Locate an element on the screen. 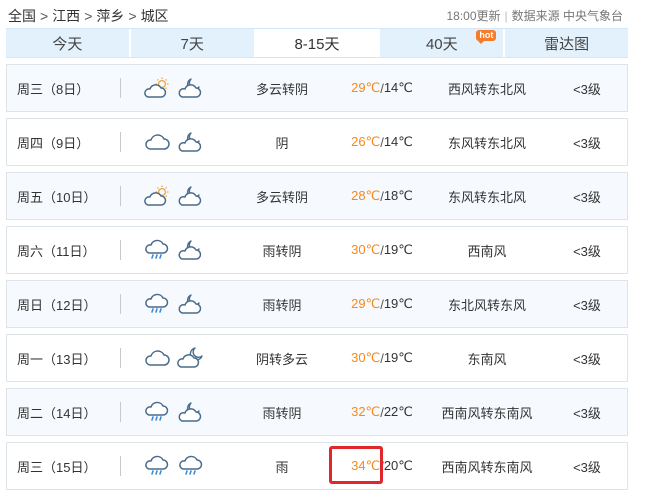 This screenshot has height=500, width=645. forecast-row: 周一（13日） 阴转多云 30℃/19℃ 东南风 <3级 is located at coordinates (317, 358).